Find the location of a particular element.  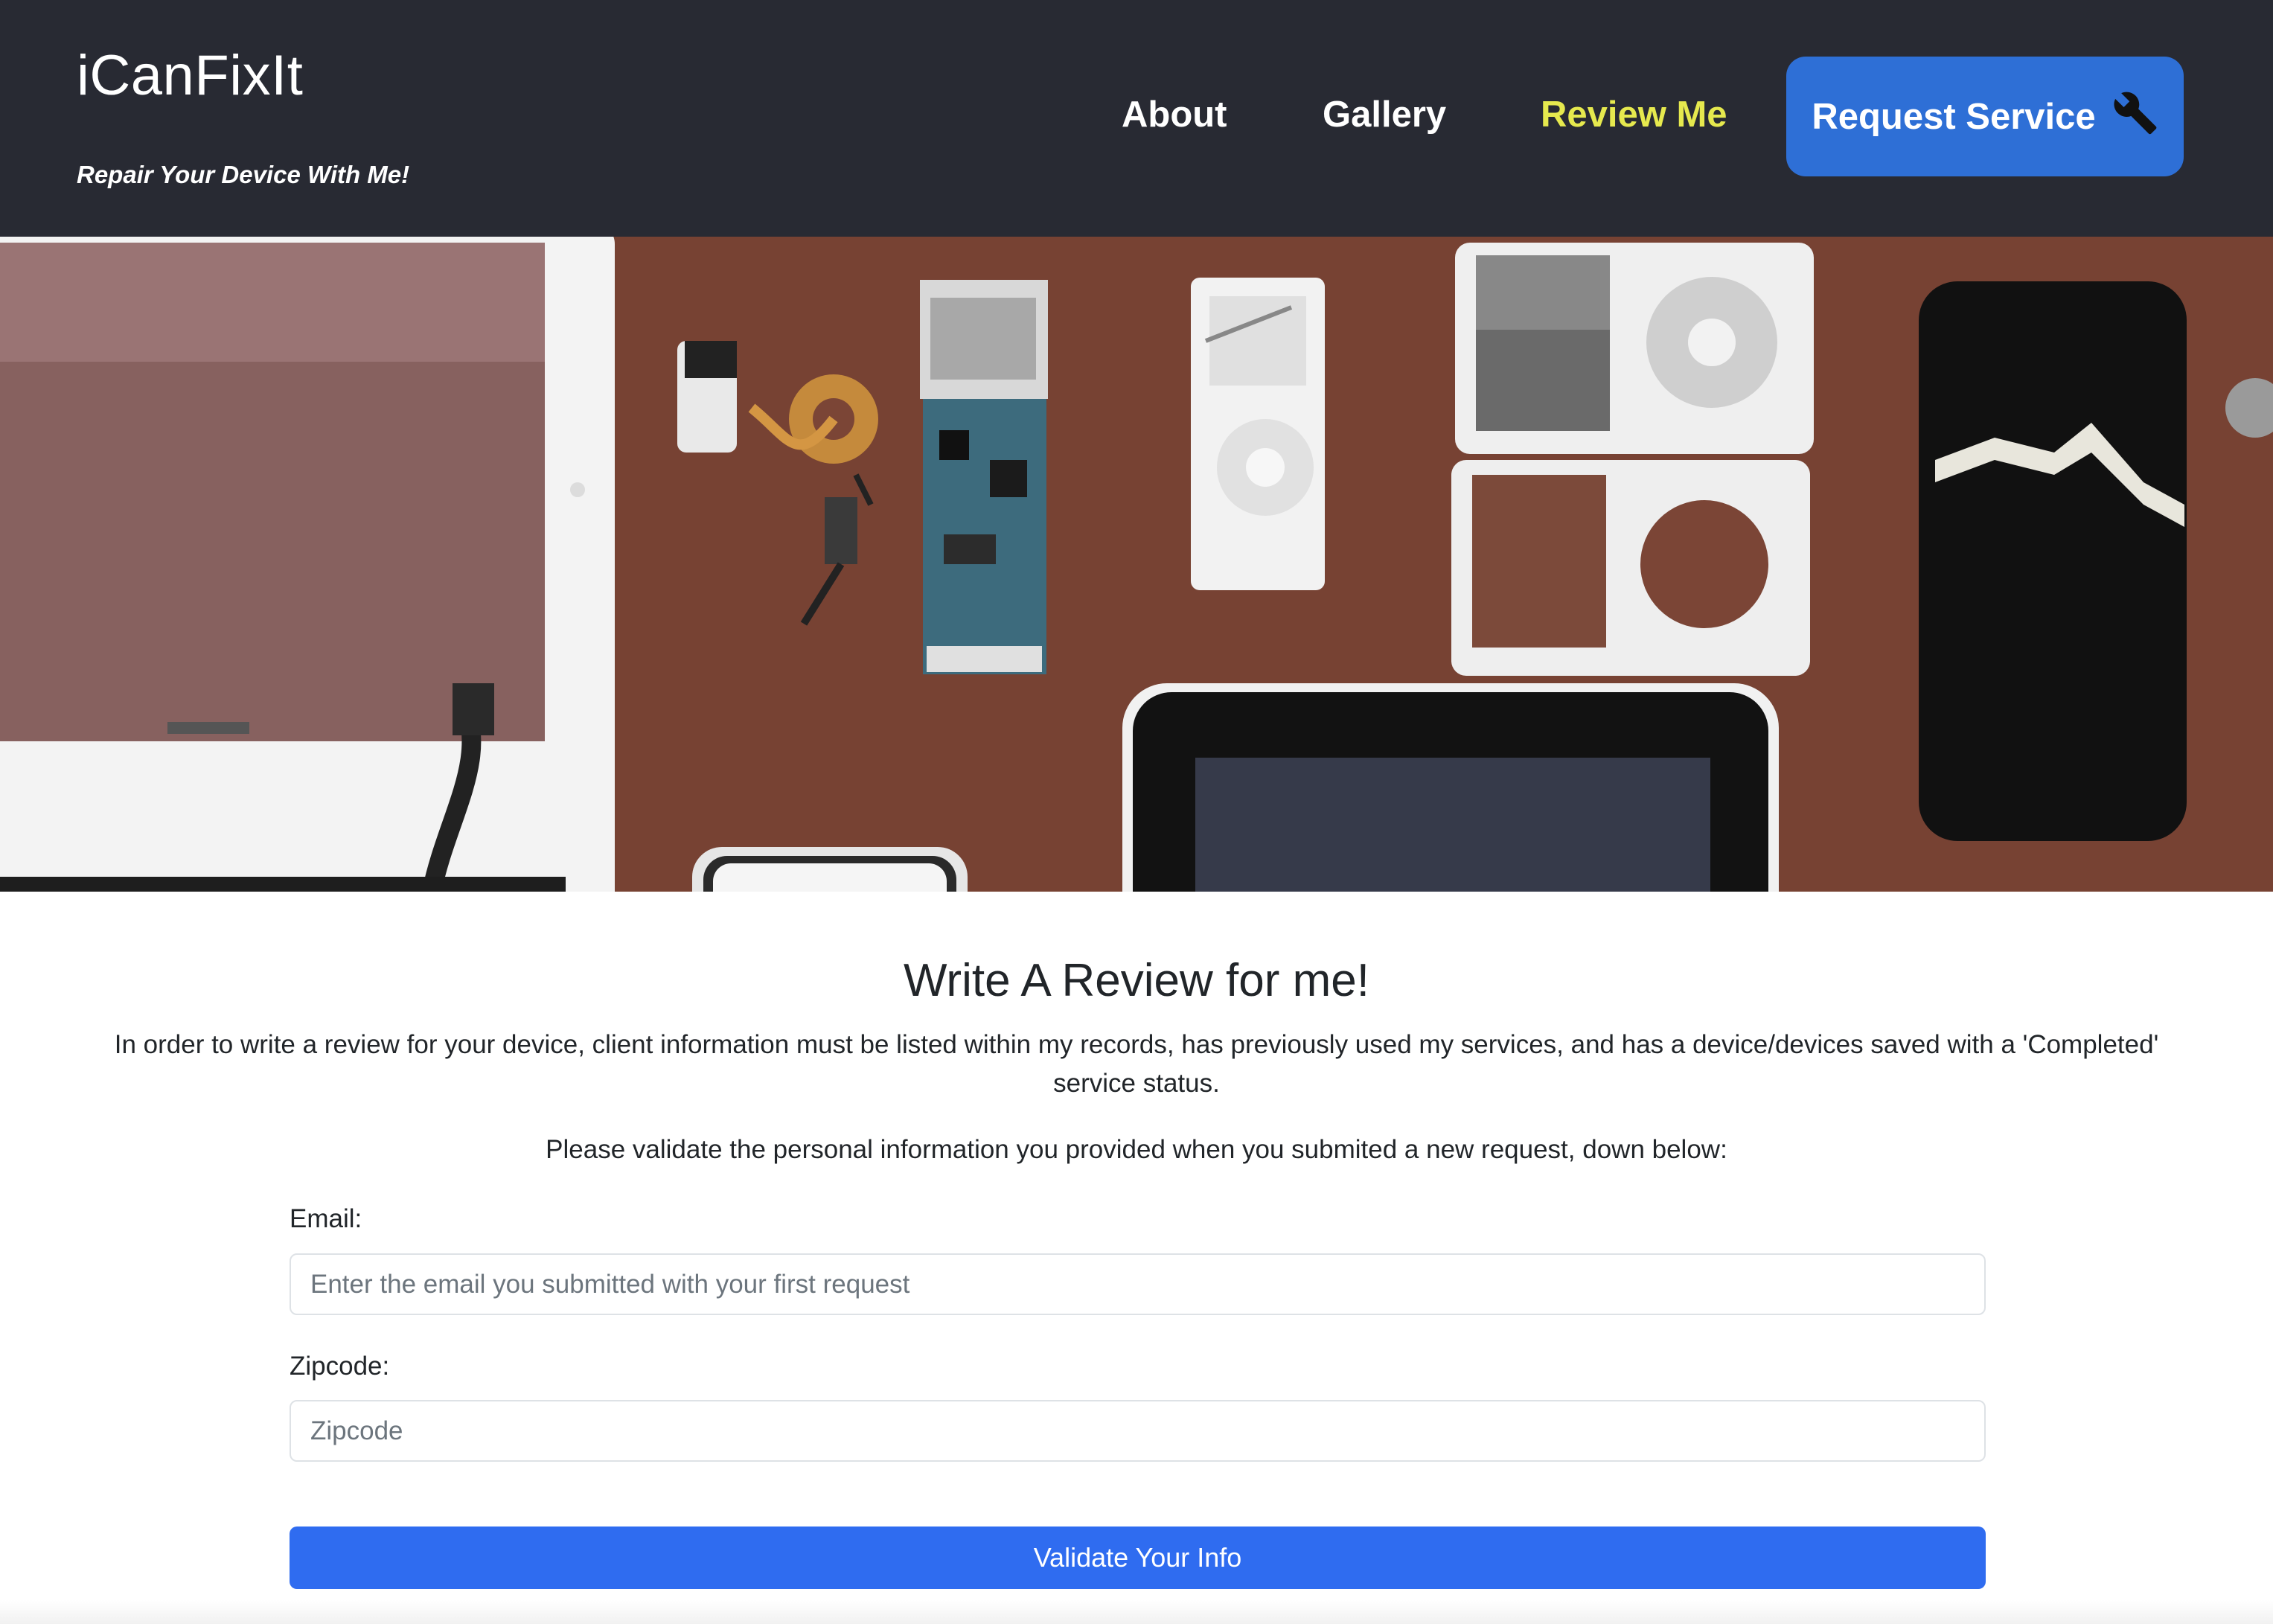

nav-gallery-link: Gallery is located at coordinates (1384, 115).